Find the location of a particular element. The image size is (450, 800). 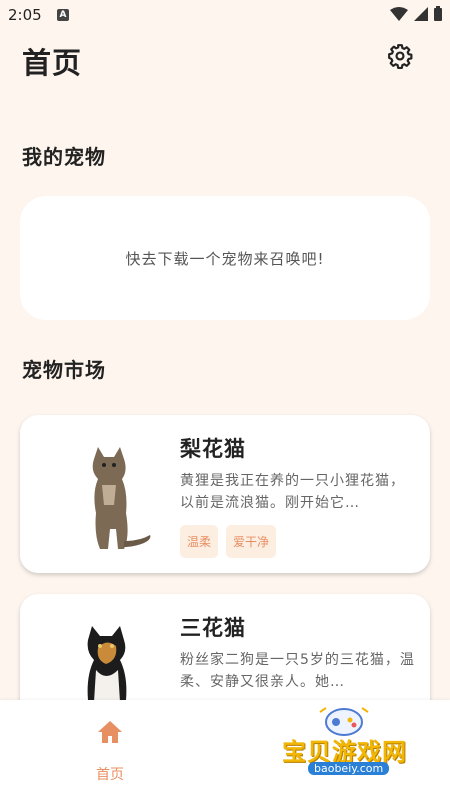

my-pets-title: 我的宠物 is located at coordinates (64, 157).